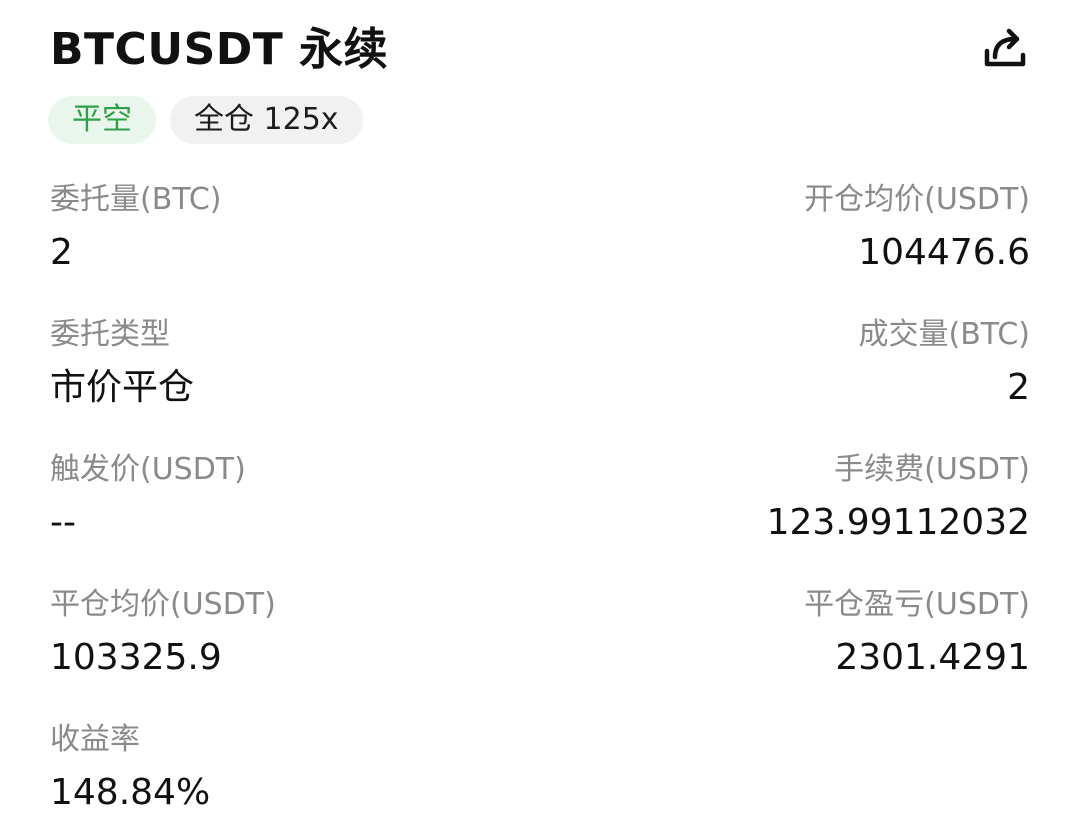 This screenshot has height=816, width=1080. I want to click on field-fee: 手续费(USDT) 123.99112032, so click(790, 498).